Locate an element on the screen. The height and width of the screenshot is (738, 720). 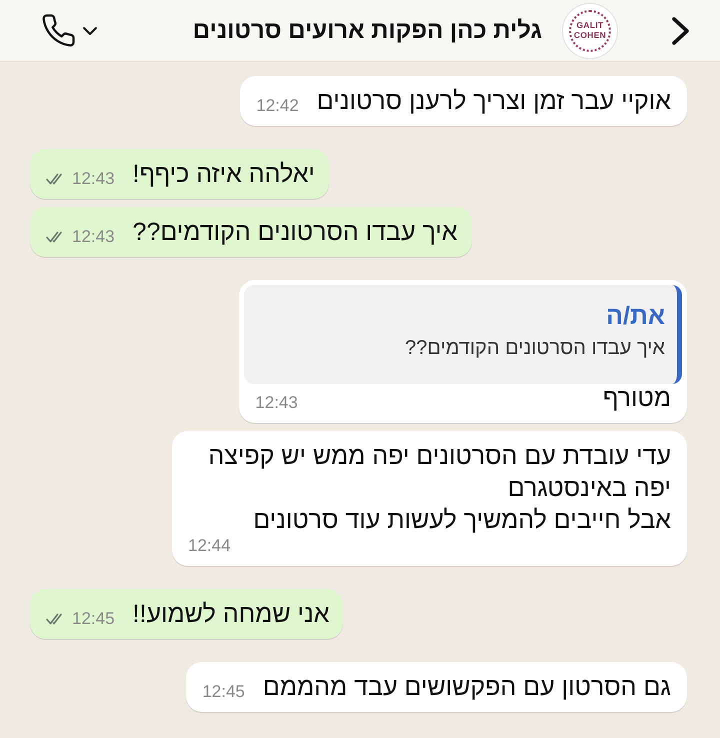
call-button is located at coordinates (70, 30).